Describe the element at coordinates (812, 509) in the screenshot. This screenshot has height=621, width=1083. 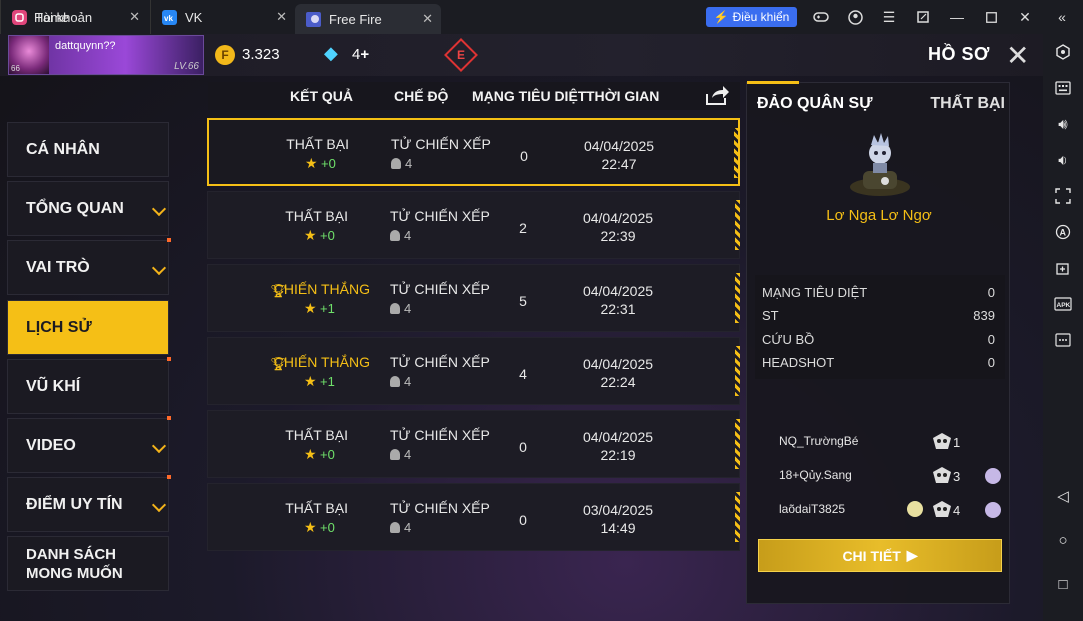
I see `teammate-name: laõdaiT3825` at that location.